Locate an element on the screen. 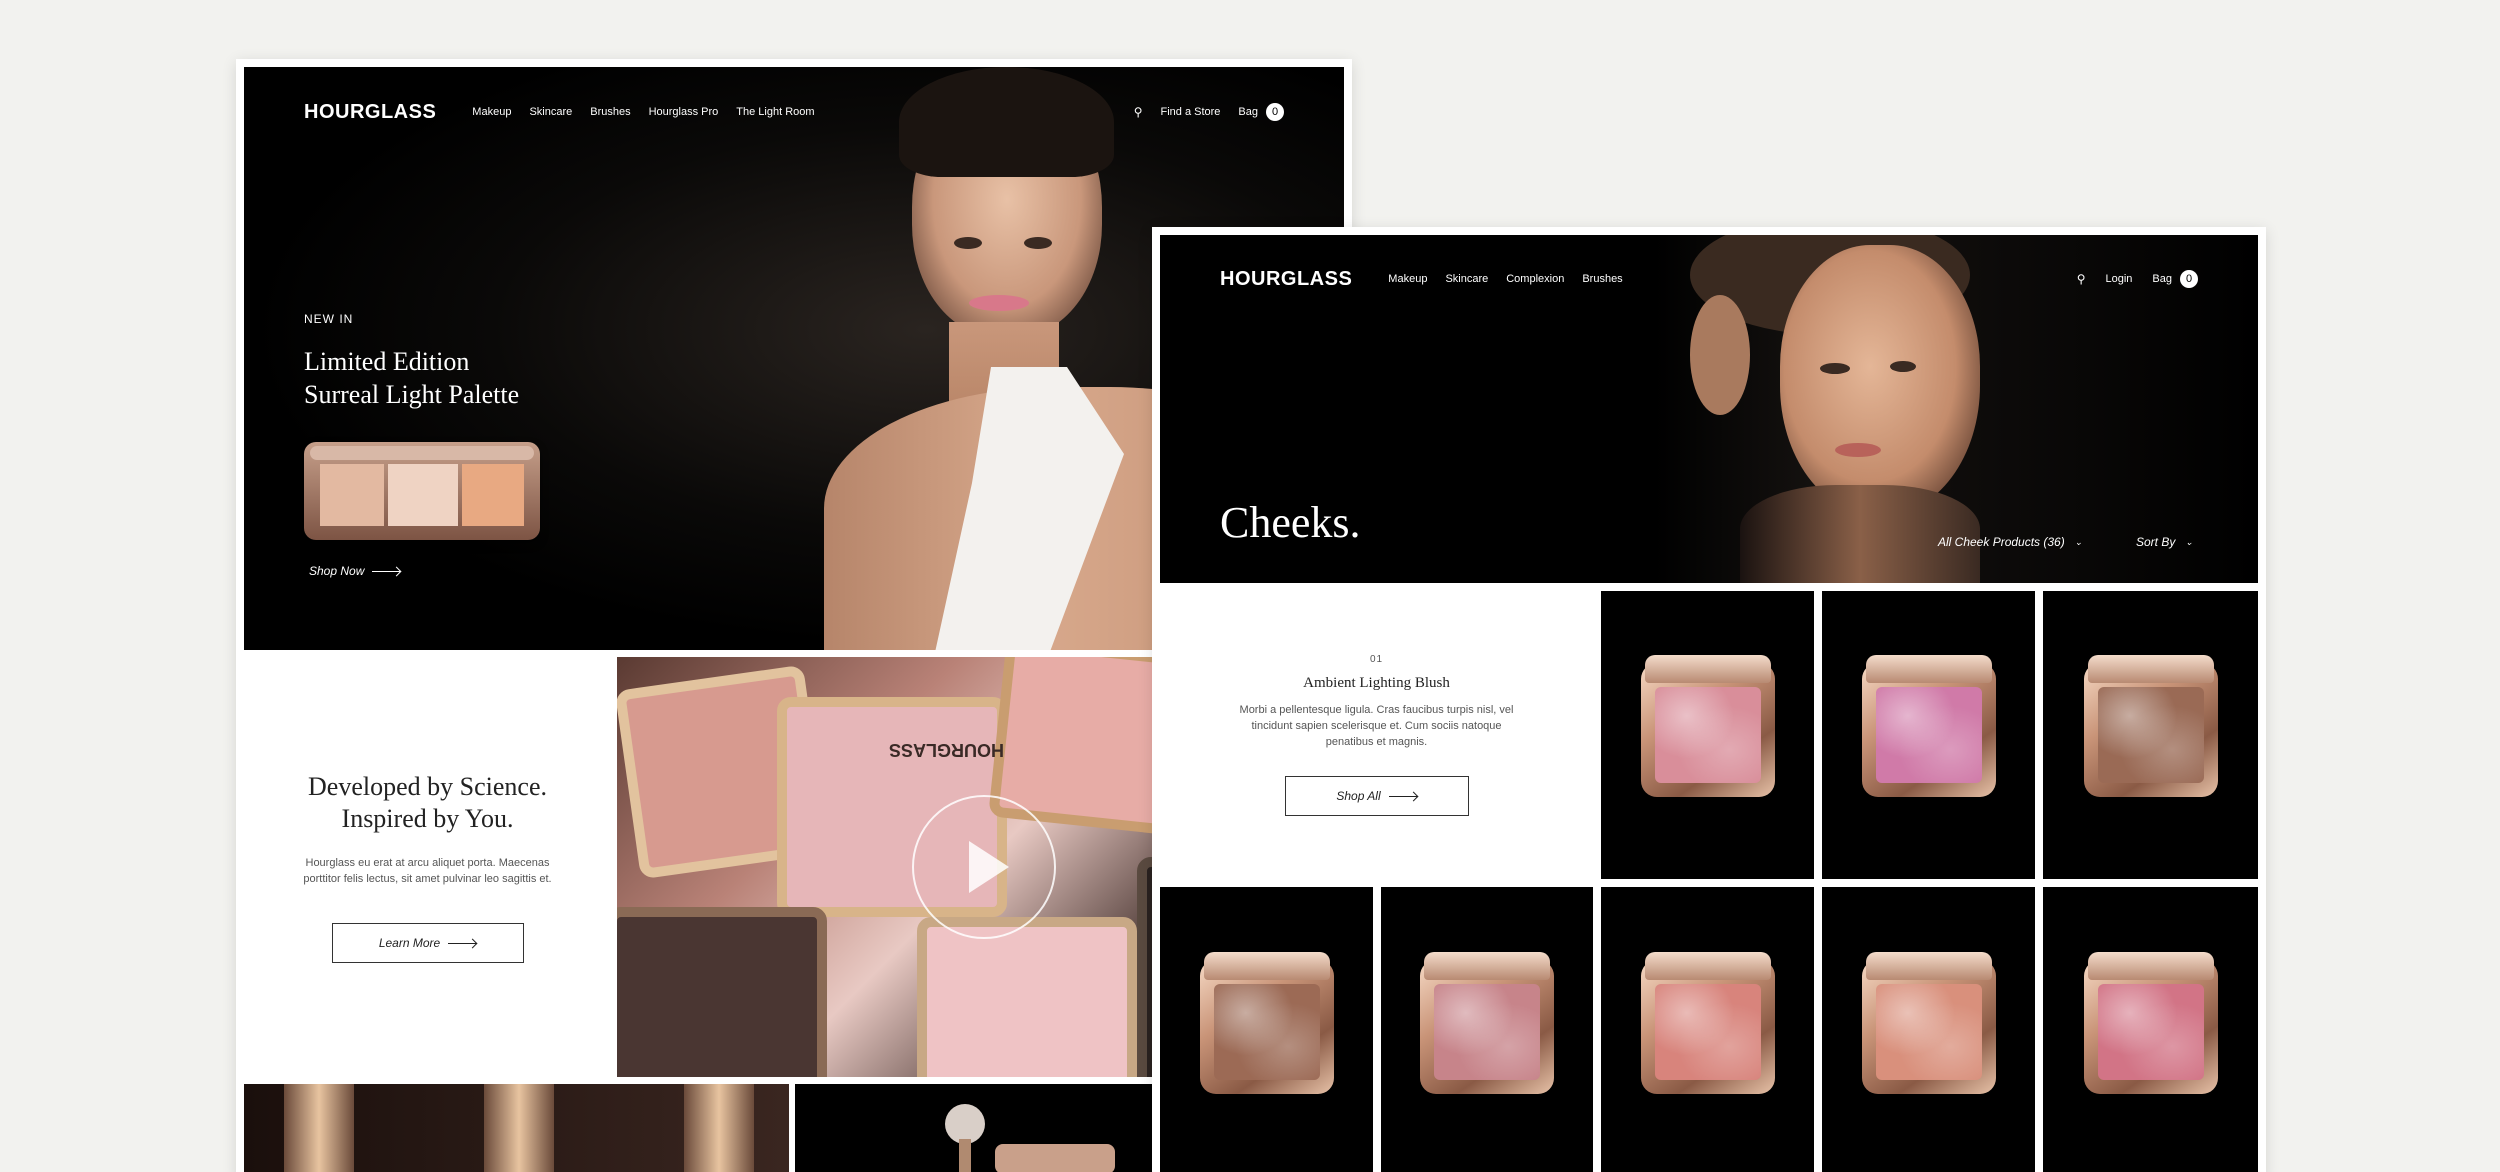 This screenshot has height=1172, width=2500. learn-more-label: Learn More is located at coordinates (409, 943).